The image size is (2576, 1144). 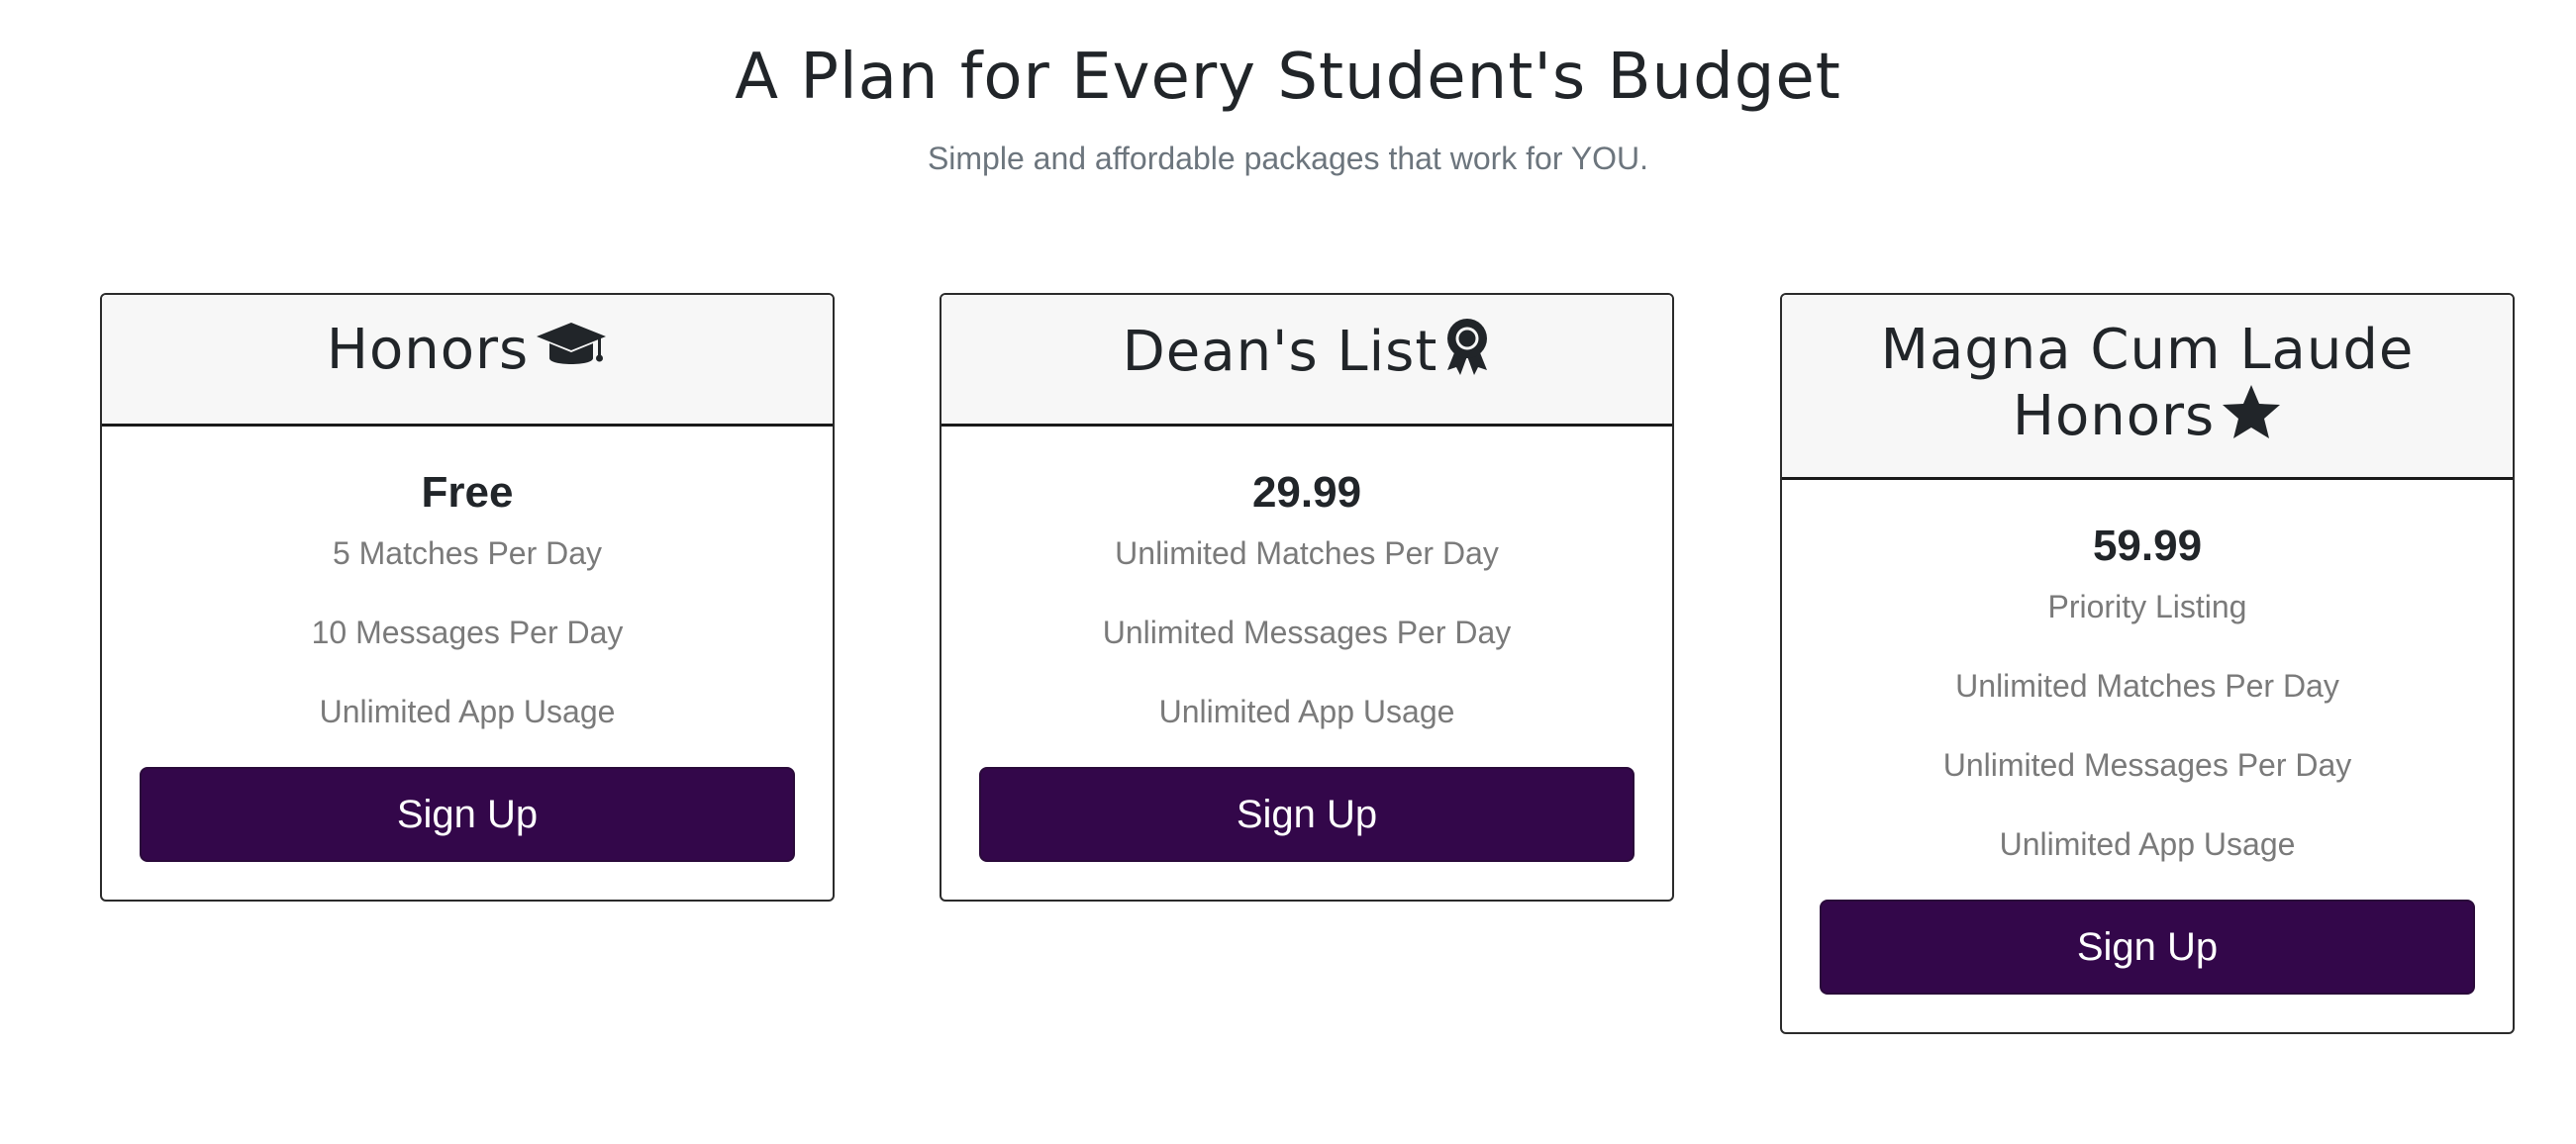 I want to click on plan-title: Magna Cum Laude Honors, so click(x=2147, y=386).